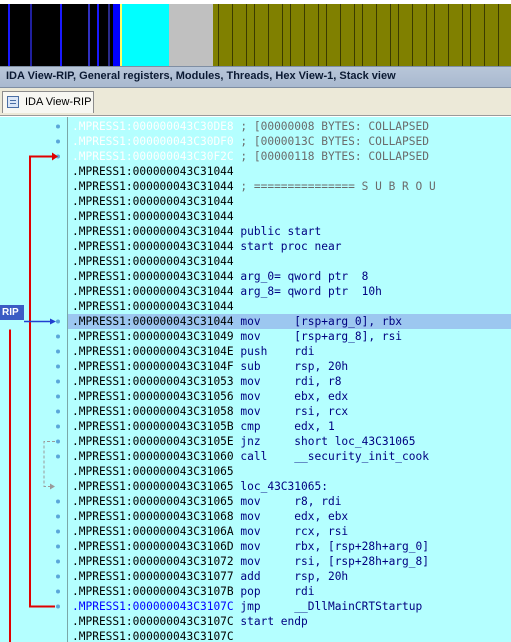 Image resolution: width=511 pixels, height=642 pixels. What do you see at coordinates (153, 426) in the screenshot?
I see `line-address: .MPRESS1:000000043C3105B` at bounding box center [153, 426].